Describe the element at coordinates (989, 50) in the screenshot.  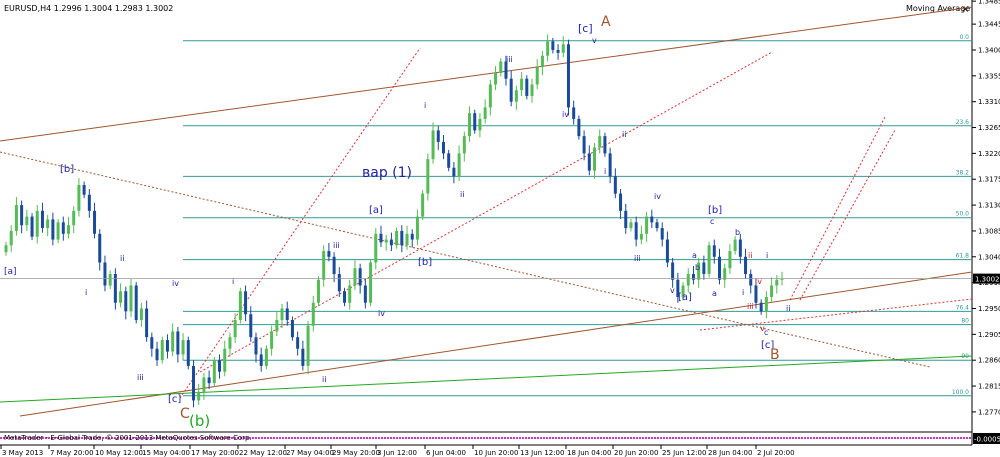
I see `price-tick-label: 1.3400` at that location.